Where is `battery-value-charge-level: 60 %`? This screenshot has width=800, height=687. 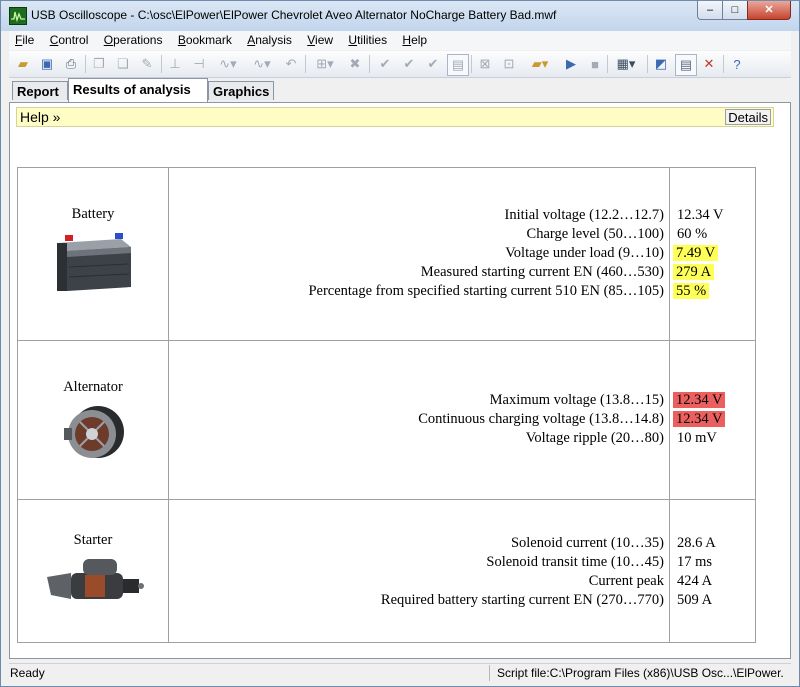 battery-value-charge-level: 60 % is located at coordinates (692, 234).